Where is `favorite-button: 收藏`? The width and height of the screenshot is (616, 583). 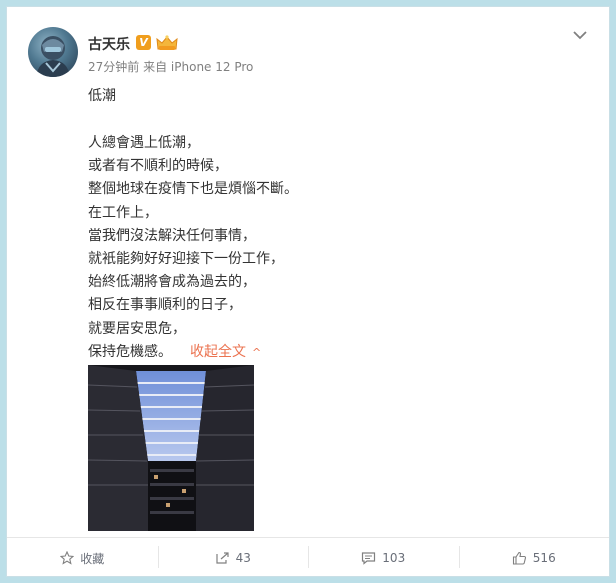
favorite-button: 收藏 is located at coordinates (82, 558).